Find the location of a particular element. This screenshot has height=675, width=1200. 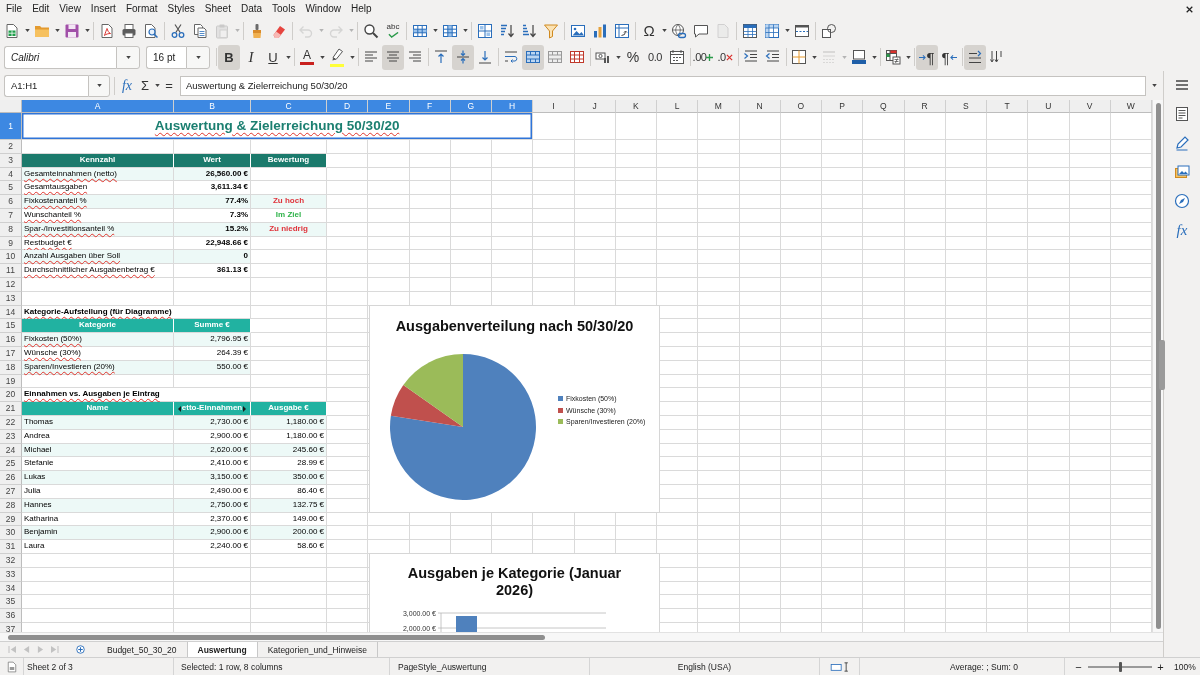

underline-bar-icon is located at coordinates (307, 63).